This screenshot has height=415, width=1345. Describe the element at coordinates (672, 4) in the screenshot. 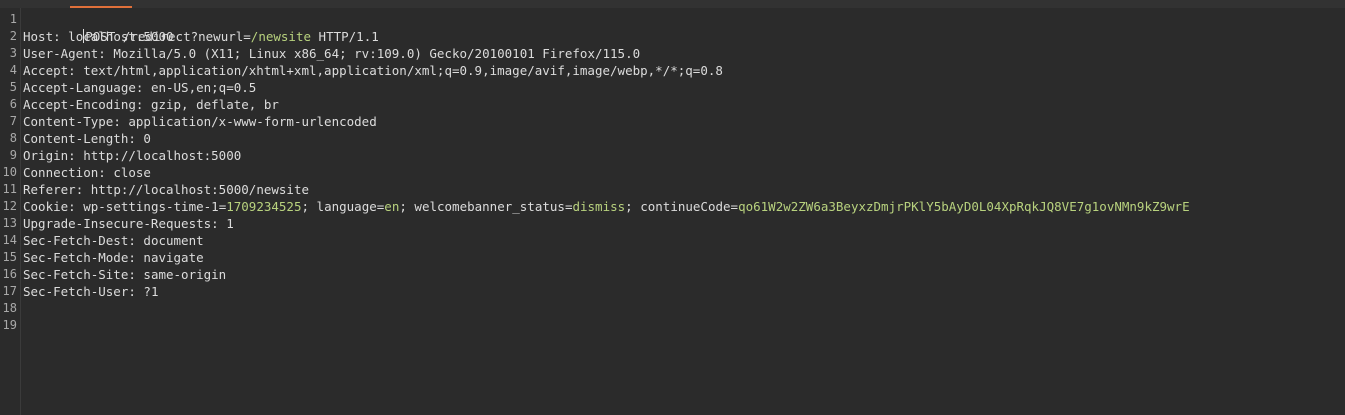

I see `tab-bar` at that location.